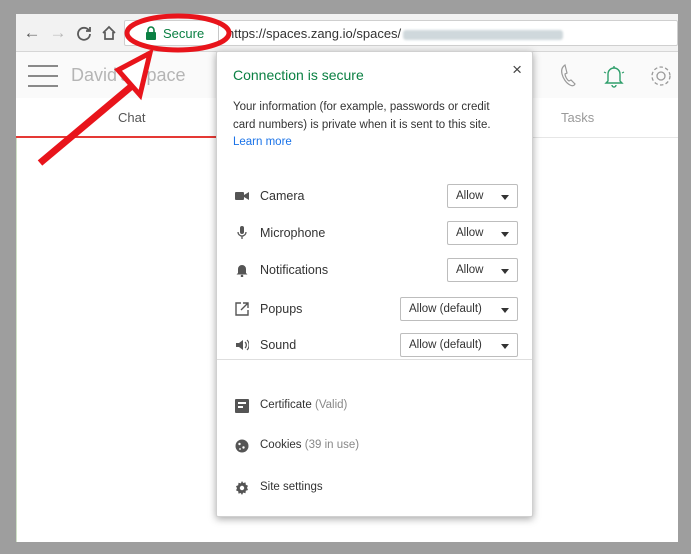 The height and width of the screenshot is (554, 691). Describe the element at coordinates (293, 233) in the screenshot. I see `permission-label: Microphone` at that location.